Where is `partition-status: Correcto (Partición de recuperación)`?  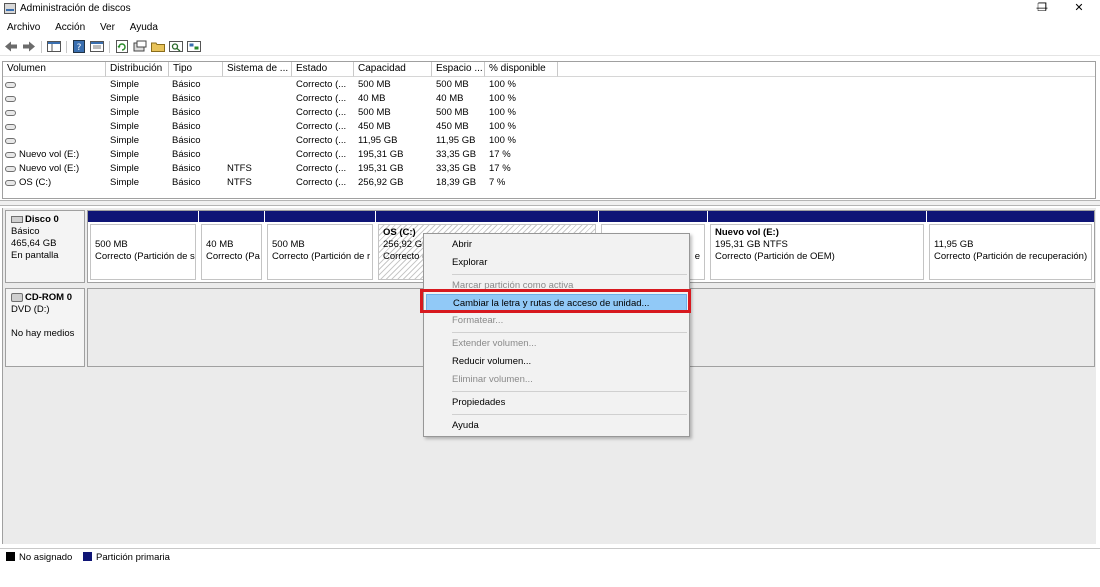
partition-status: Correcto (Partición de recuperación) is located at coordinates (1011, 256).